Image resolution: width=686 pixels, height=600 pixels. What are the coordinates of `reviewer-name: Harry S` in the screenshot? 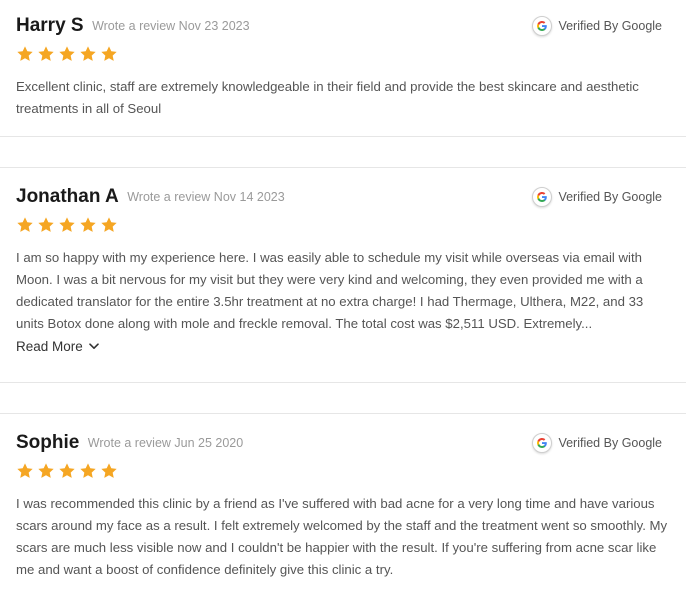 It's located at (50, 25).